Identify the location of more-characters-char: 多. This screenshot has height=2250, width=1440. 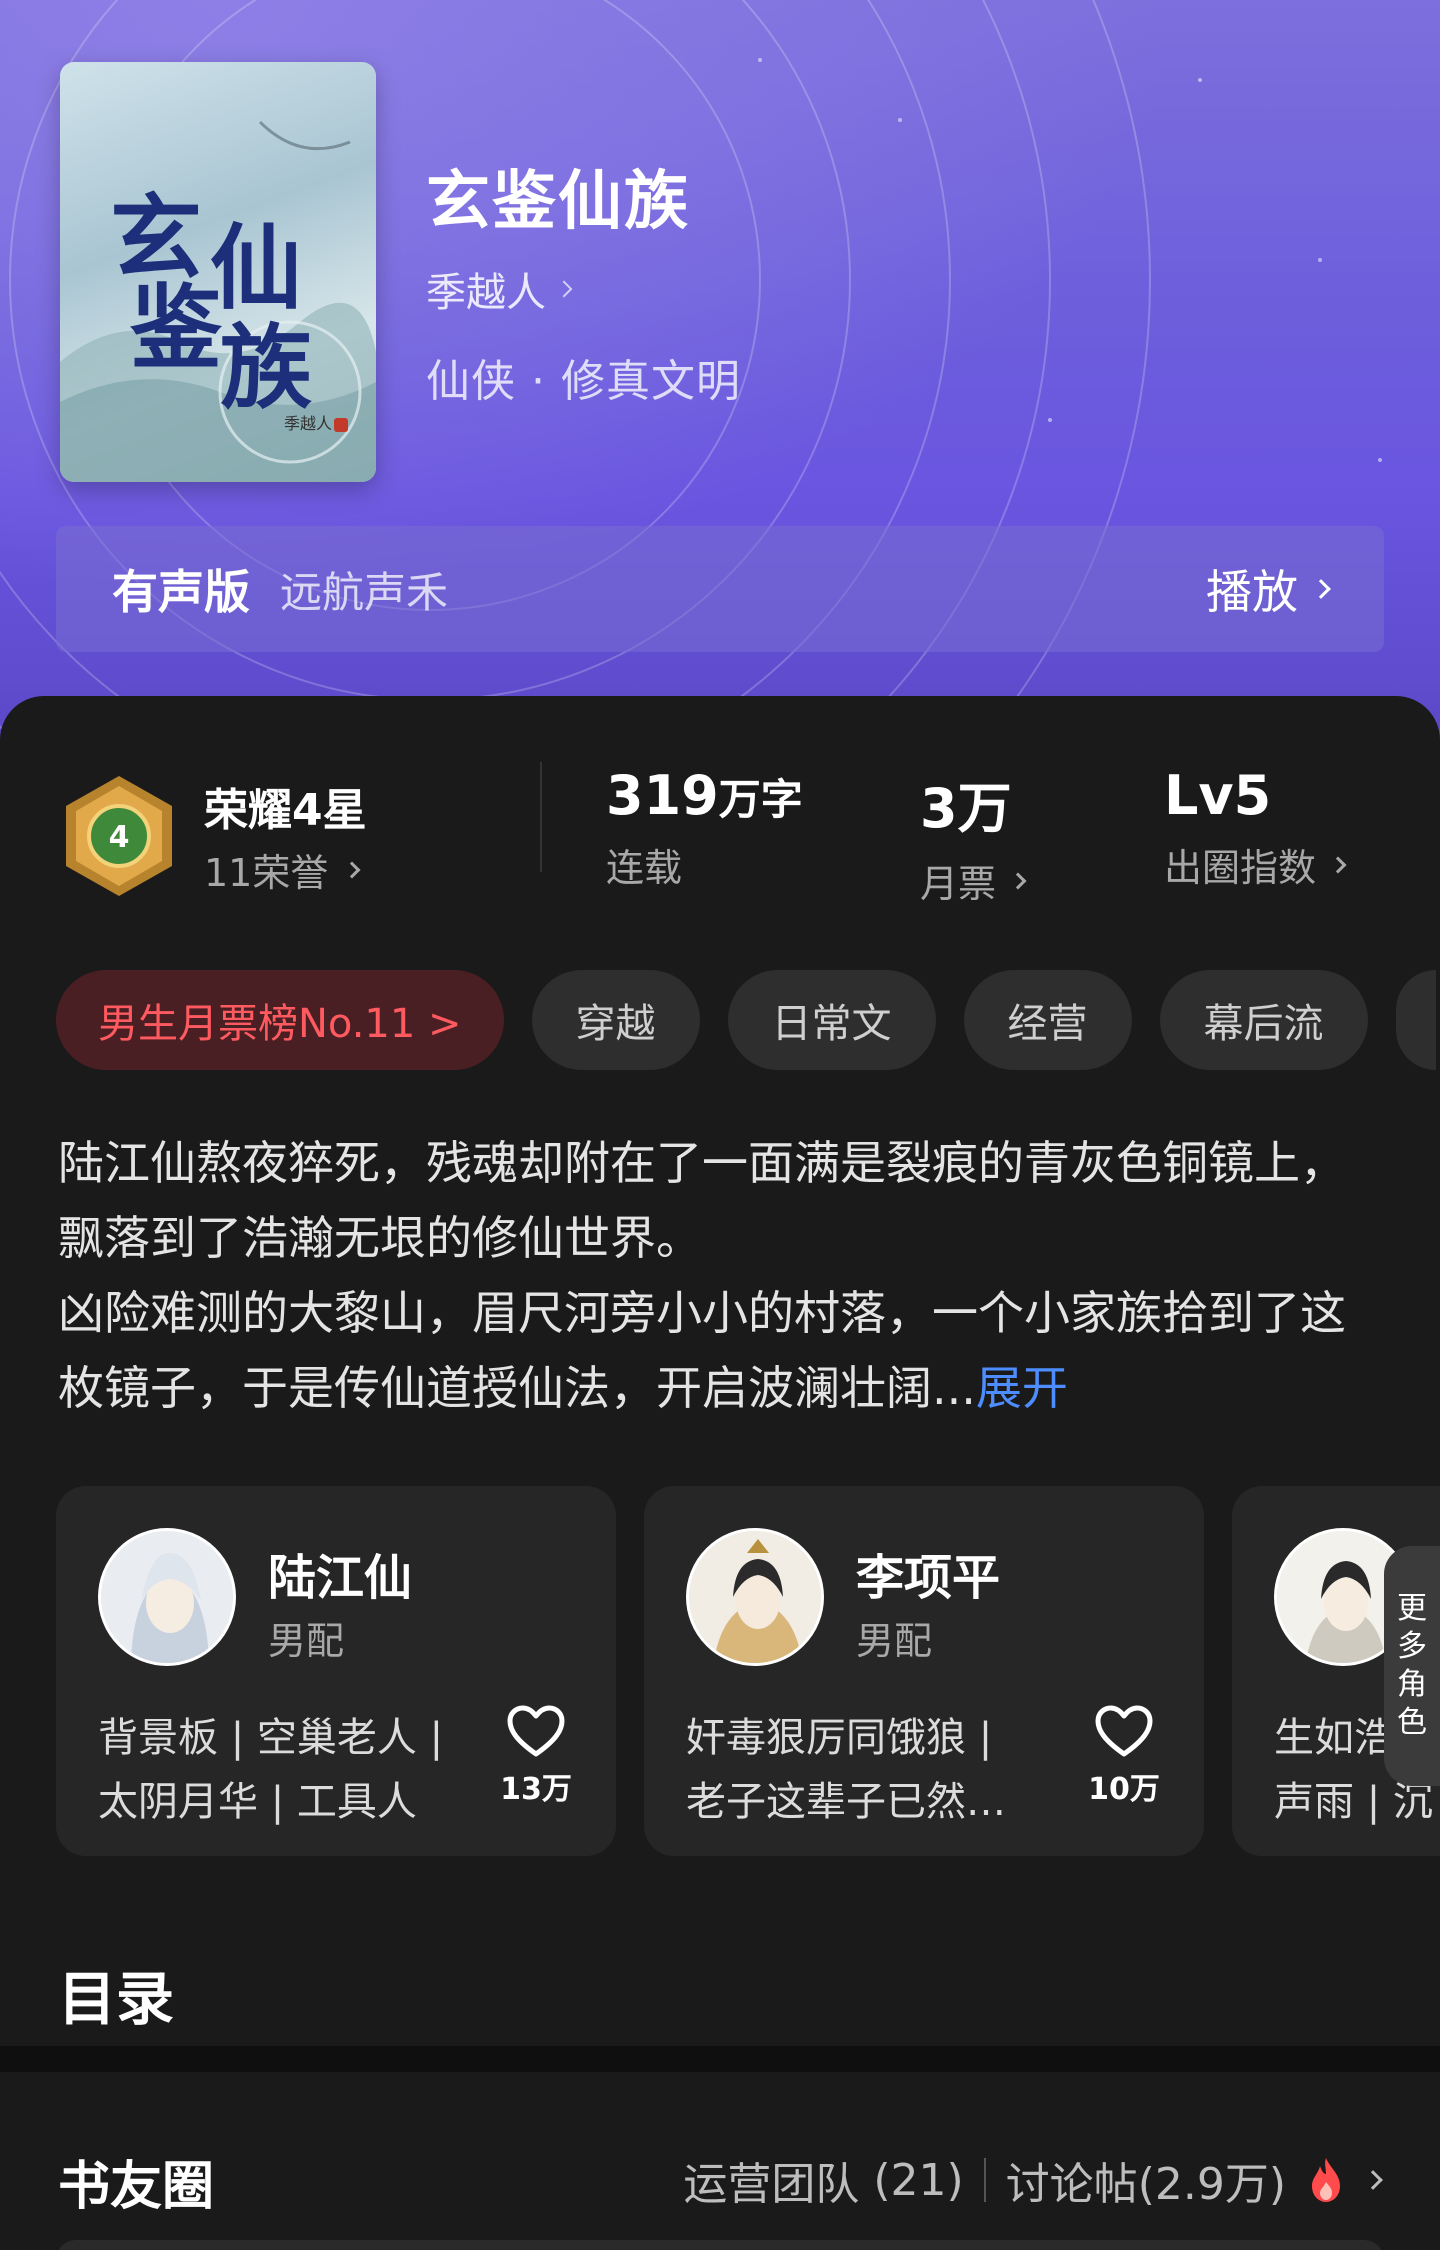
(1412, 1646).